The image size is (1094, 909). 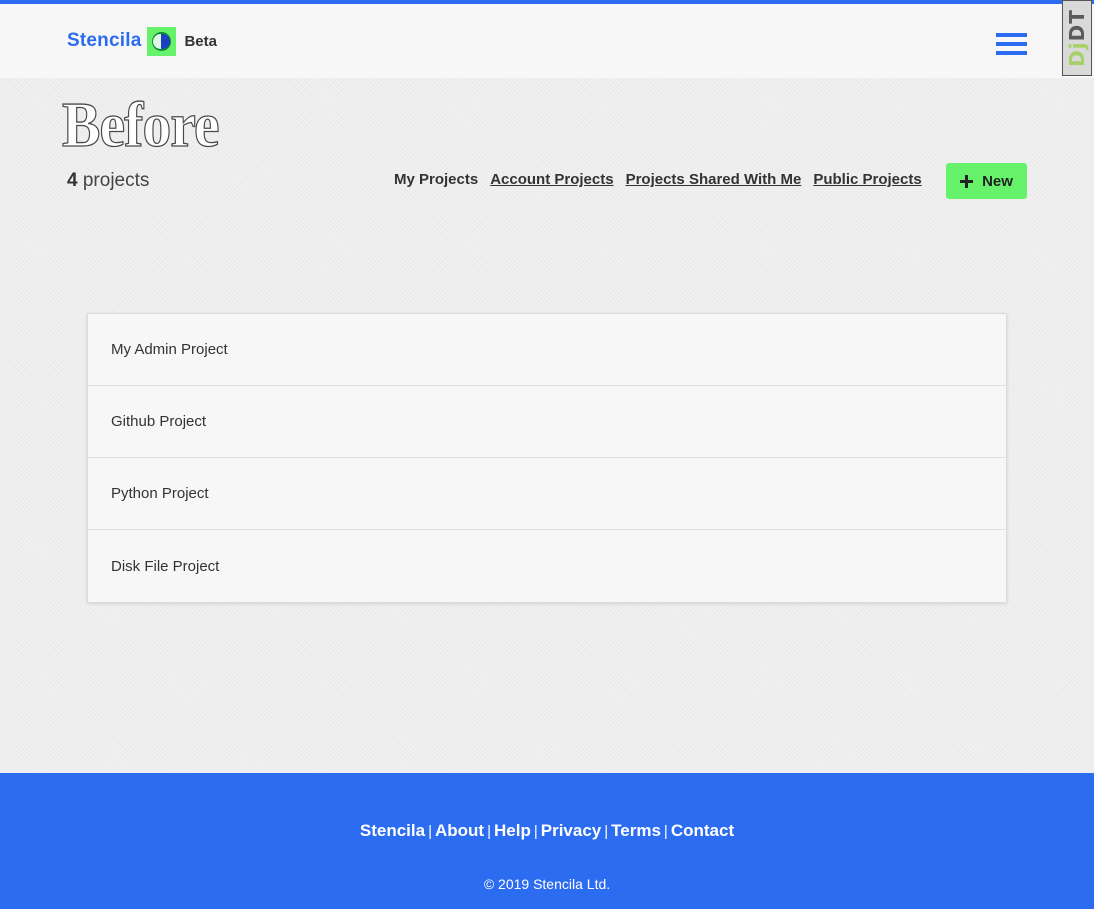 I want to click on new-button-label: New, so click(x=997, y=181).